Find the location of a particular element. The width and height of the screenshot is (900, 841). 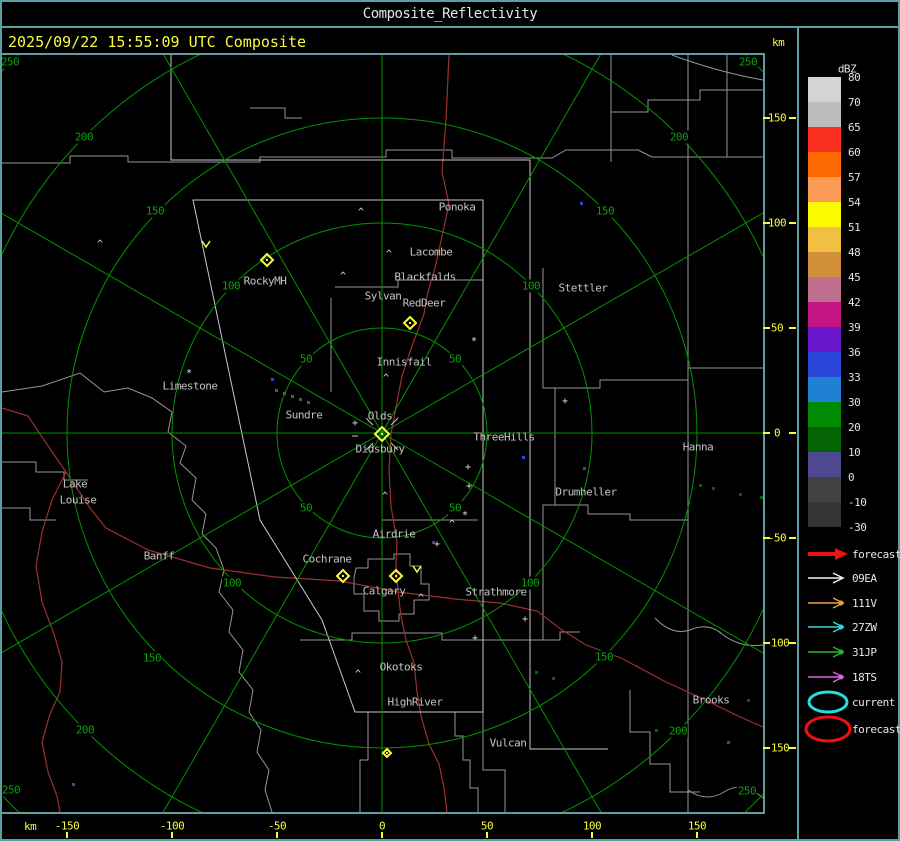

city-label-didsbury: Didsbury is located at coordinates (380, 449).